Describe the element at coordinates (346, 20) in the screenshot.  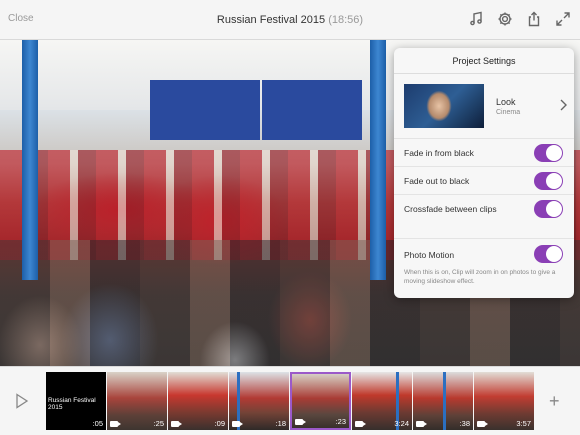
I see `project-duration: (18:56)` at that location.